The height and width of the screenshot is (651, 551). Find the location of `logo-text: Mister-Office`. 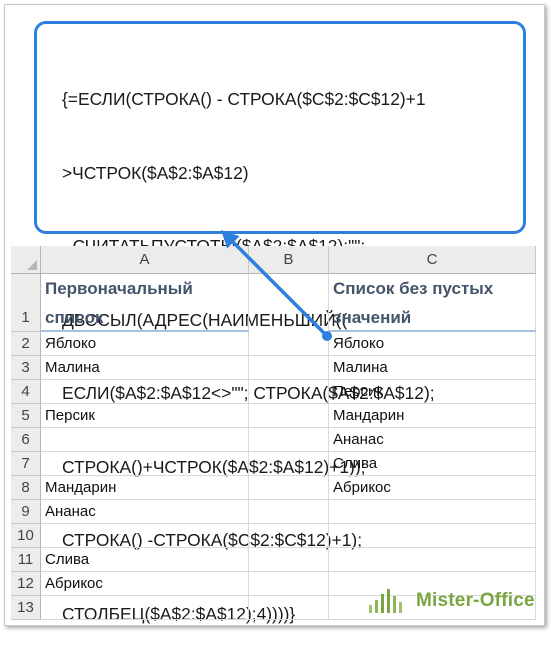

logo-text: Mister-Office is located at coordinates (475, 600).